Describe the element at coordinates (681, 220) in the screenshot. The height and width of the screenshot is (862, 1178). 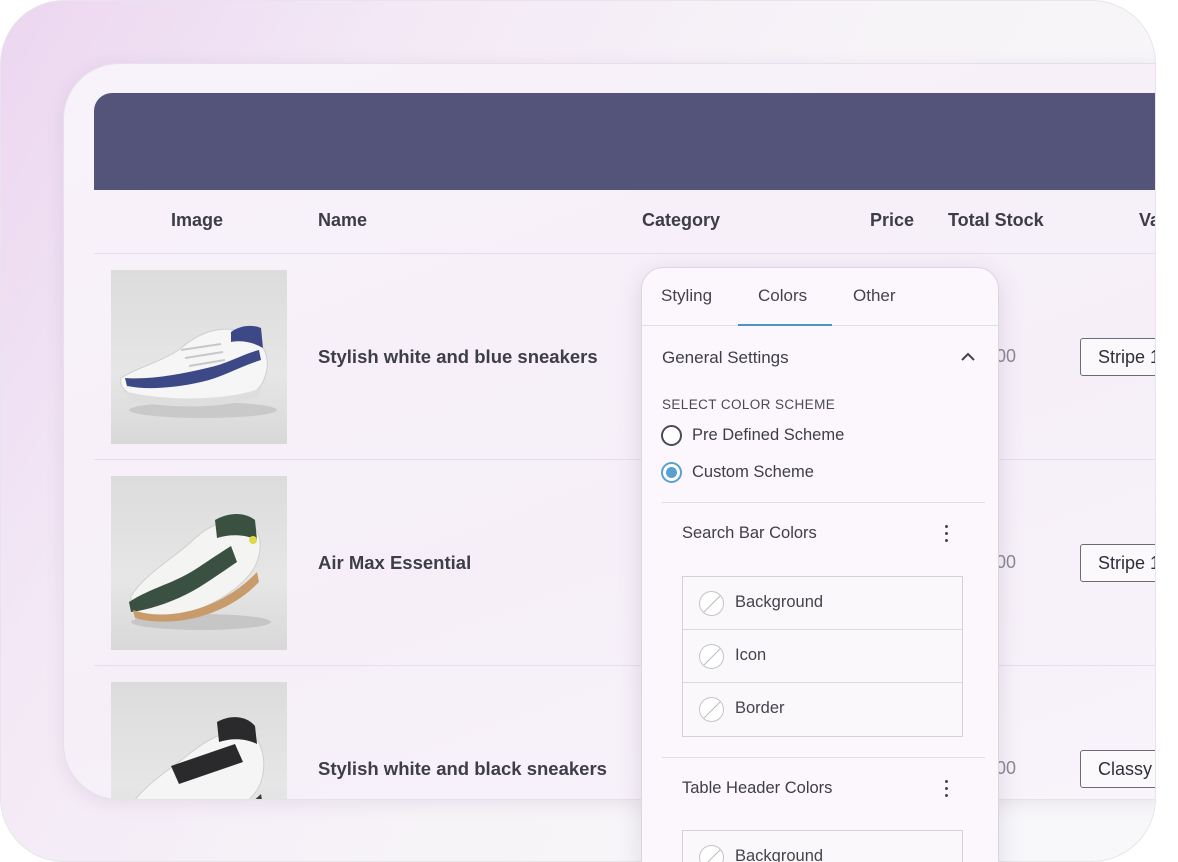
I see `column-header-category: Category` at that location.